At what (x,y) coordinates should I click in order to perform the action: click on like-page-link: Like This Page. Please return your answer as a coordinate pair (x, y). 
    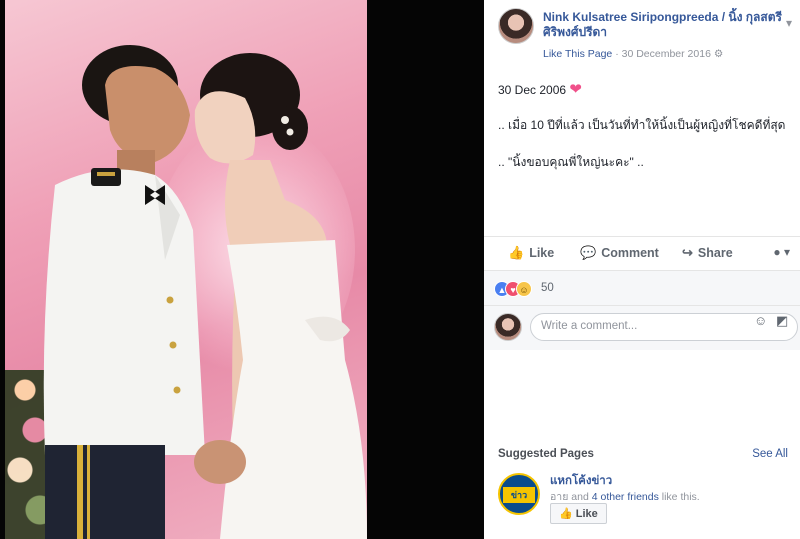
    Looking at the image, I should click on (577, 54).